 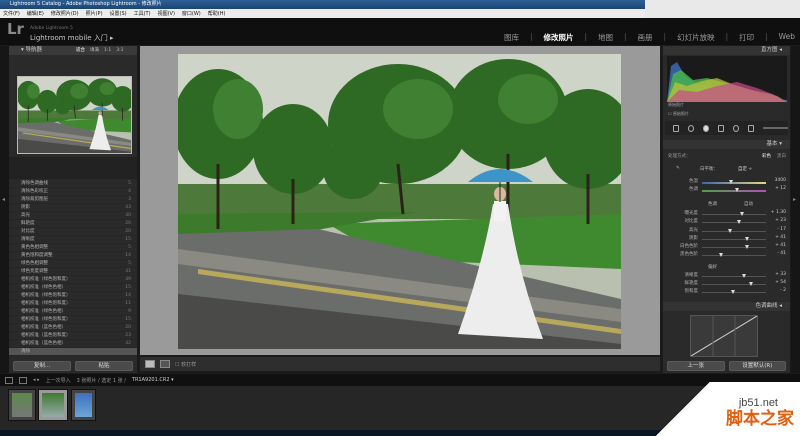 I want to click on histogram-header: 直方图 ◂, so click(x=726, y=50).